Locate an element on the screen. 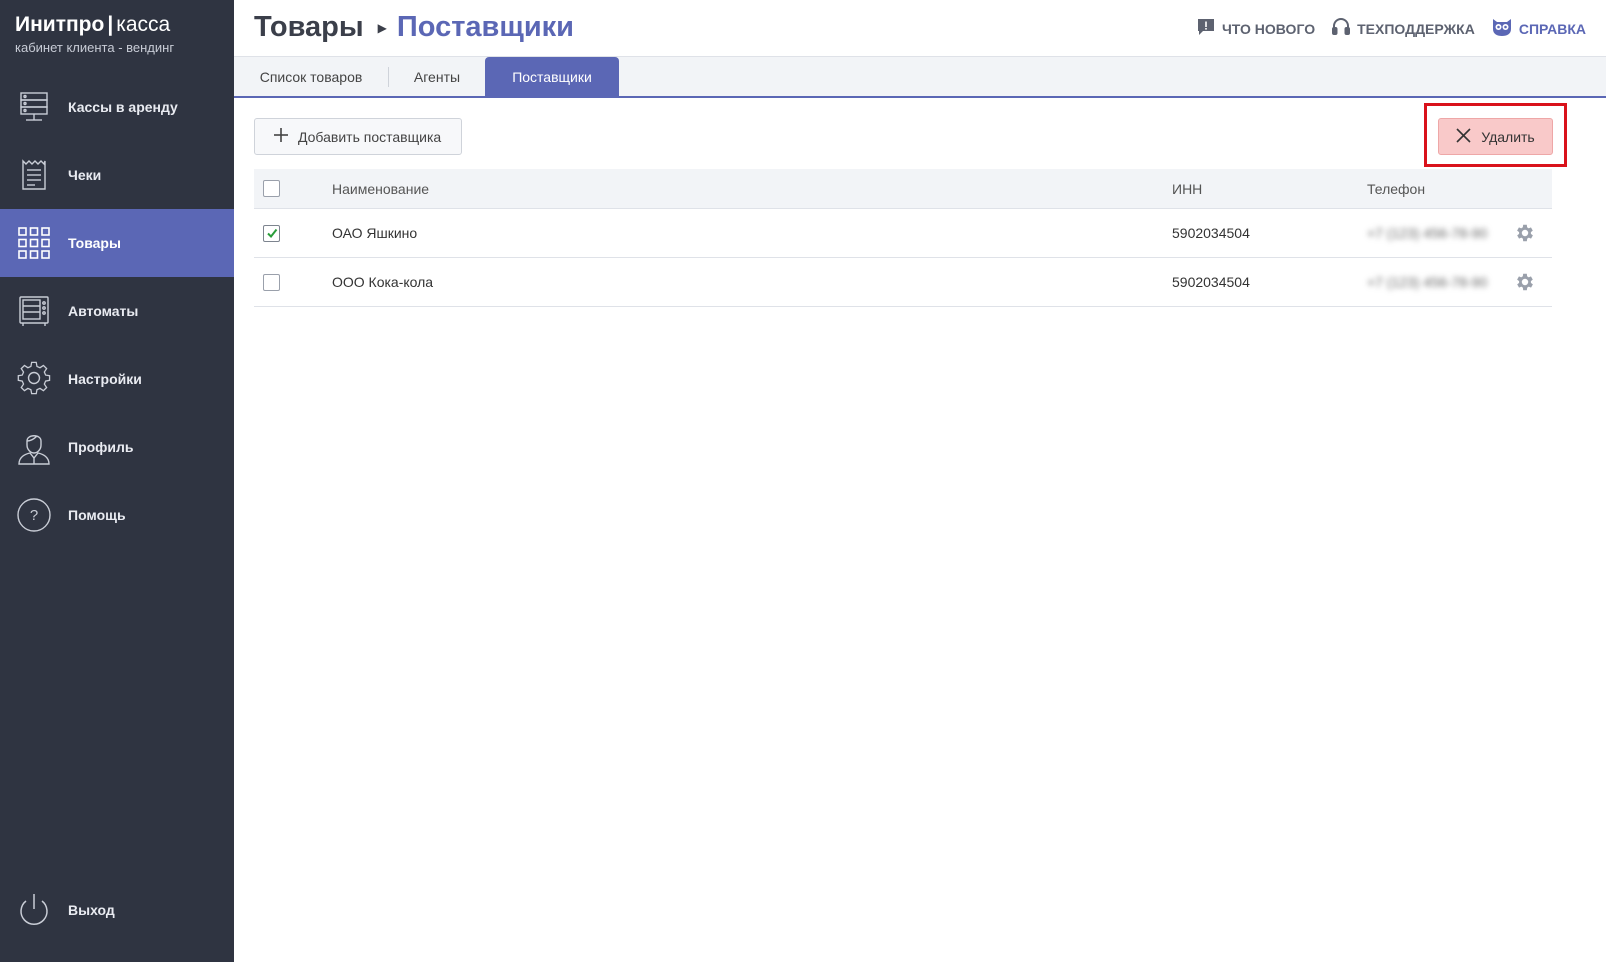 The height and width of the screenshot is (962, 1606). server-icon is located at coordinates (34, 107).